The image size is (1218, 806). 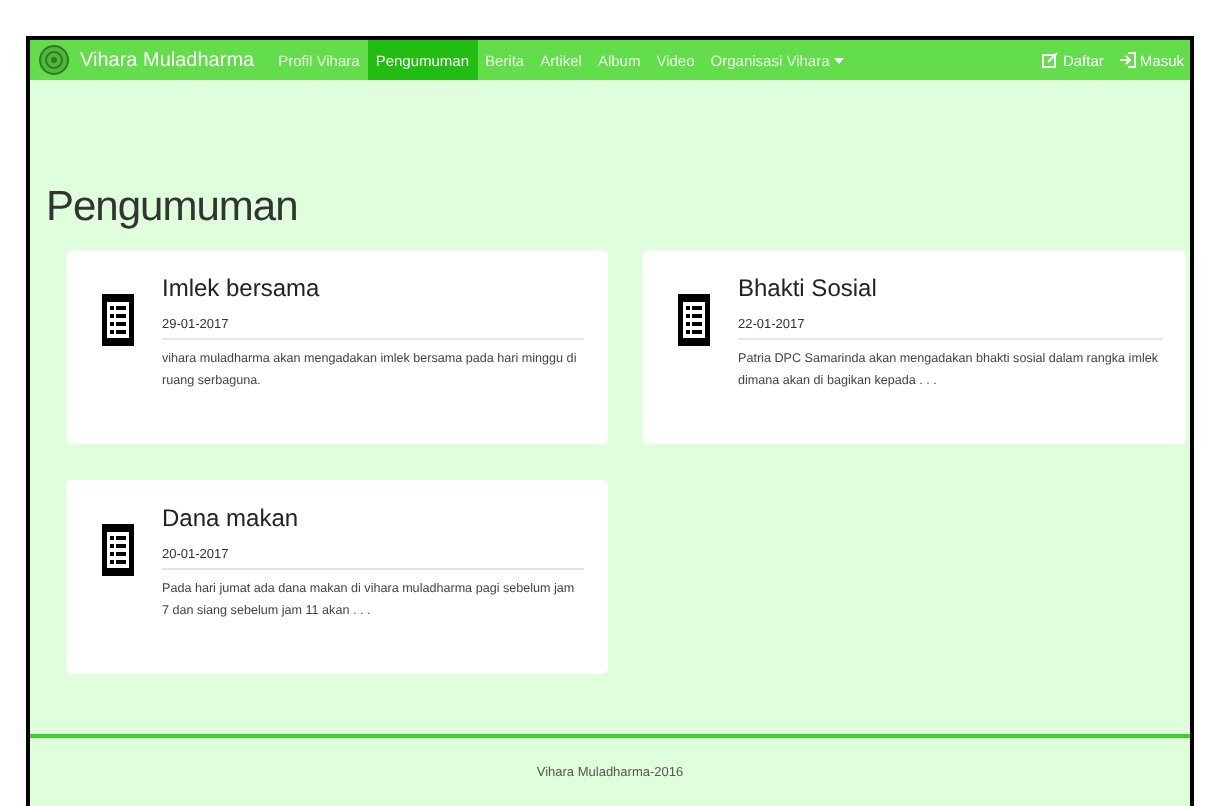 What do you see at coordinates (167, 60) in the screenshot?
I see `site-brand: Vihara Muladharma` at bounding box center [167, 60].